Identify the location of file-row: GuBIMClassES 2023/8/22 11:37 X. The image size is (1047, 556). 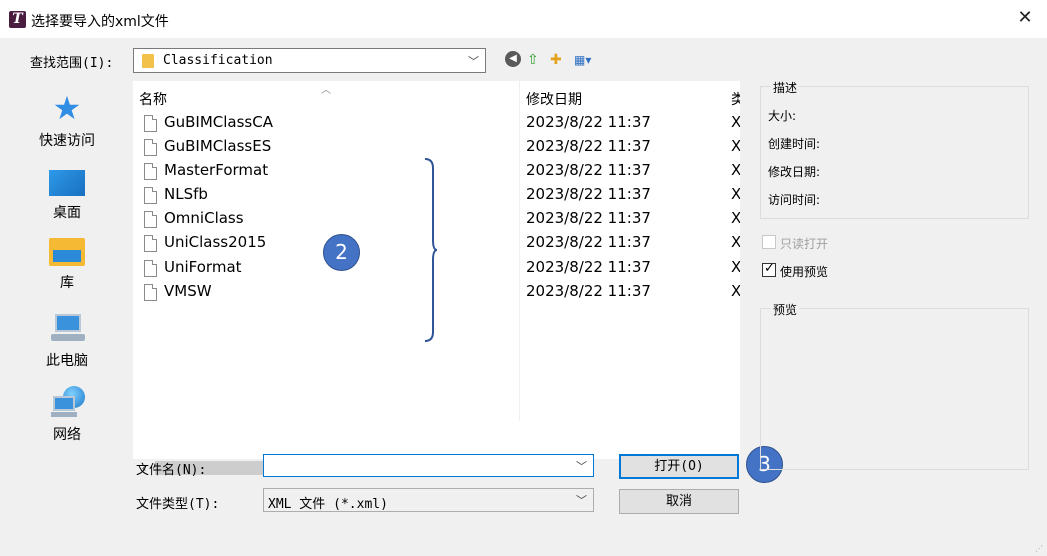
(436, 148).